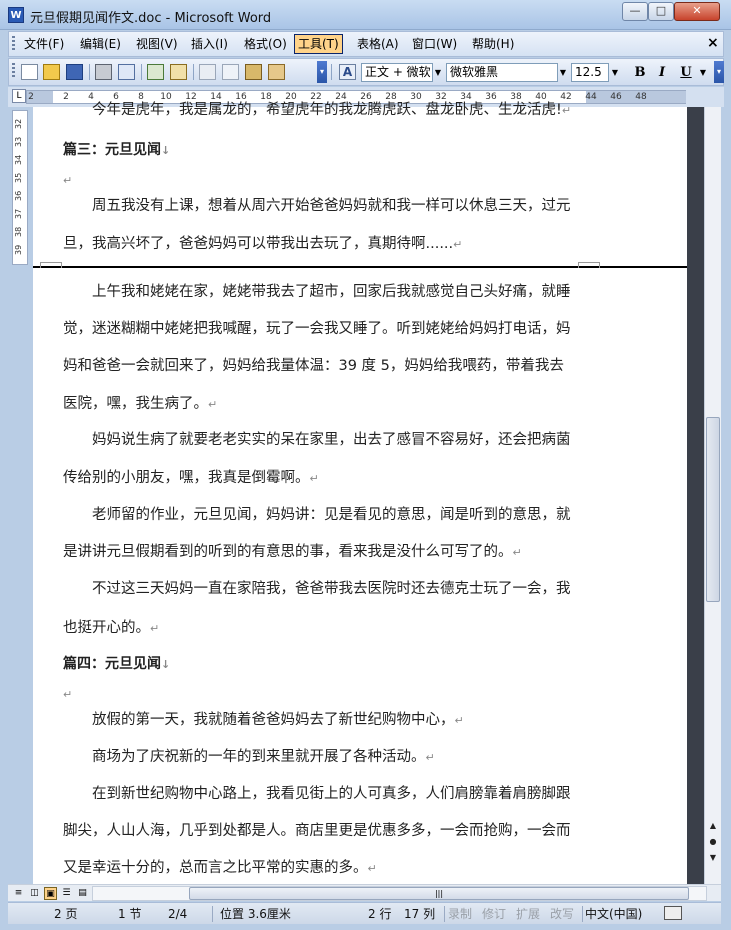 The width and height of the screenshot is (731, 930). What do you see at coordinates (193, 72) in the screenshot?
I see `toolbar-separator` at bounding box center [193, 72].